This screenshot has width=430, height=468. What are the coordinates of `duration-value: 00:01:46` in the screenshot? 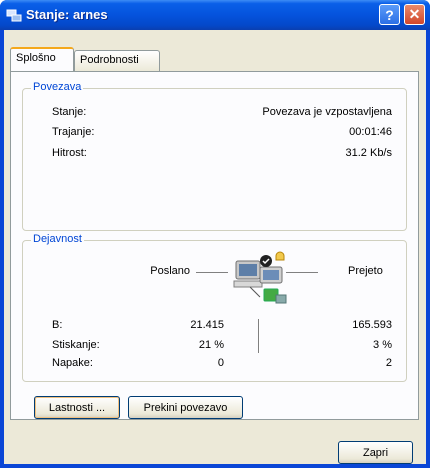 It's located at (370, 132).